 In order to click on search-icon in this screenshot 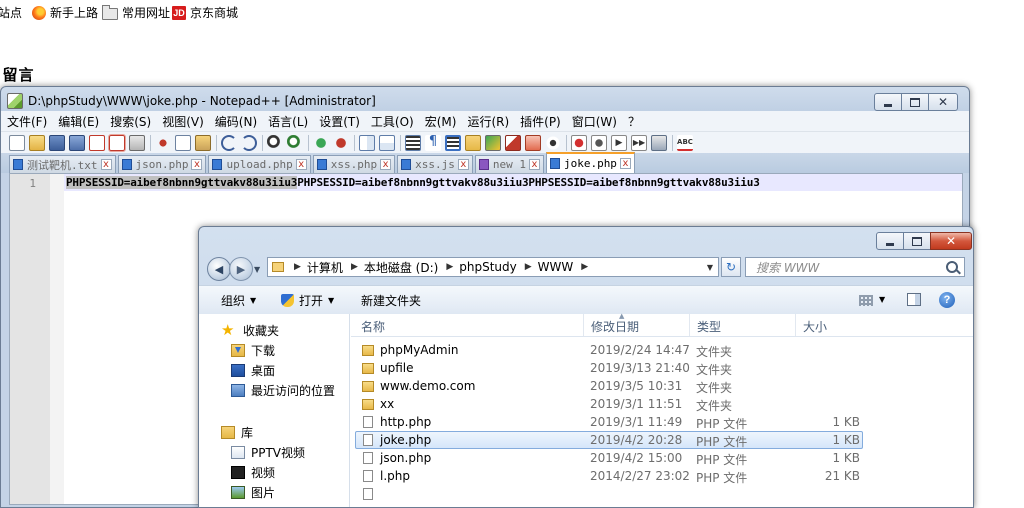, I will do `click(952, 267)`.